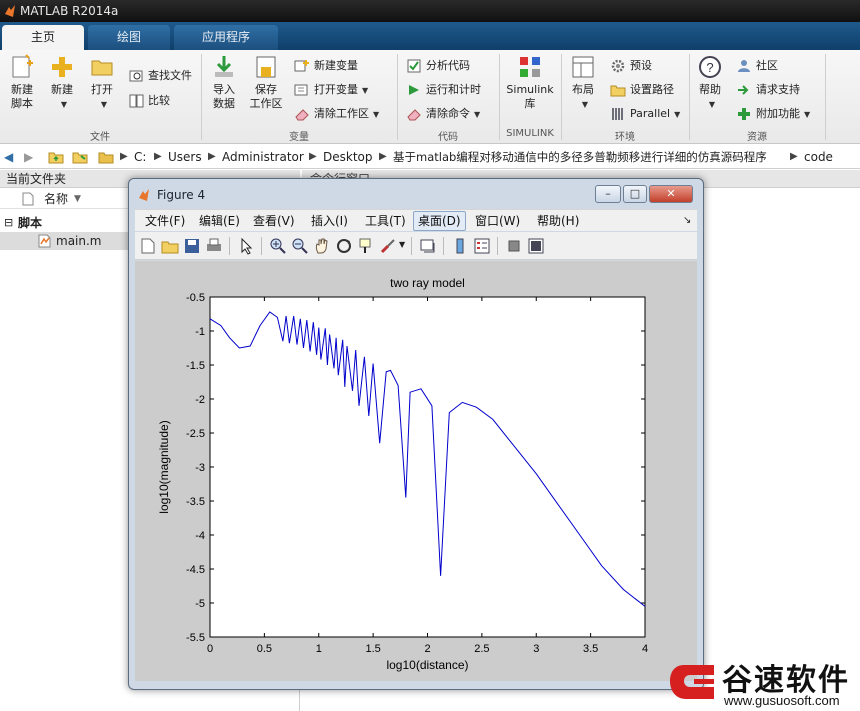 The width and height of the screenshot is (860, 711). Describe the element at coordinates (773, 114) in the screenshot. I see `add-ons-button: 附加功能 ▼` at that location.